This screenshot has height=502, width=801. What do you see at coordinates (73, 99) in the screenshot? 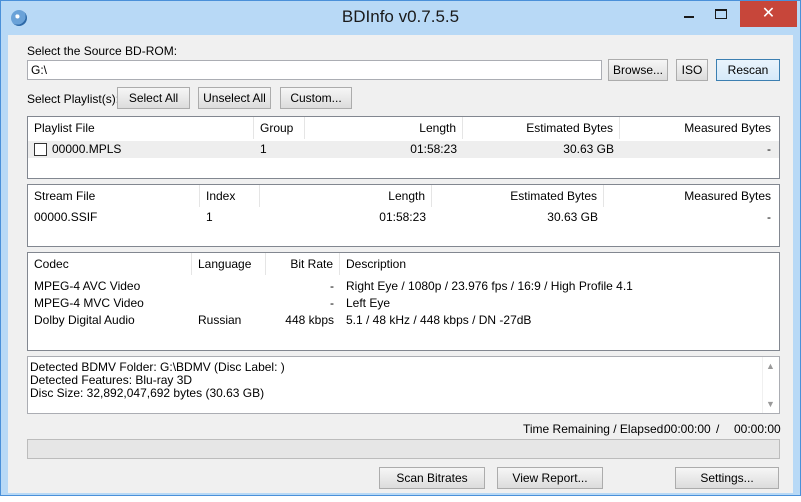
I see `select-playlists-label: Select Playlist(s):` at bounding box center [73, 99].